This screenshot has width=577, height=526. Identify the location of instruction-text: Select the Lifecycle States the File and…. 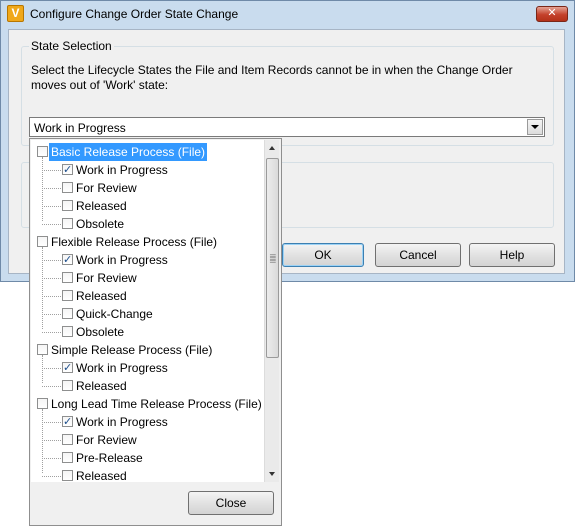
(272, 77).